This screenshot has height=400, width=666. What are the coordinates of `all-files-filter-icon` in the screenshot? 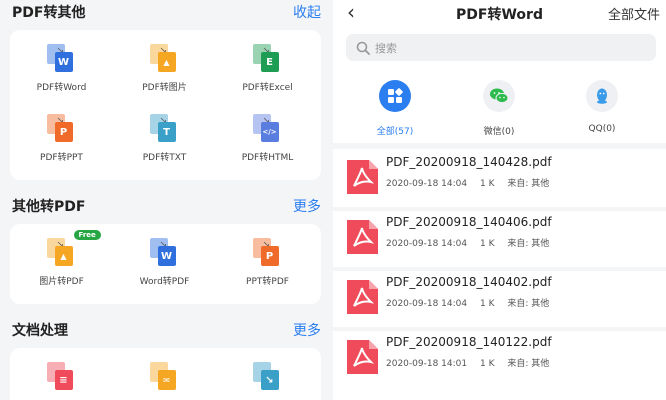 It's located at (395, 96).